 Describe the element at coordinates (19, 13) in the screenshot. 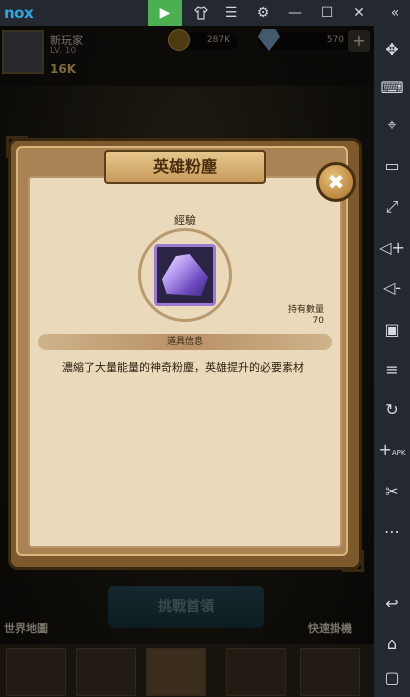

I see `nox-logo: nox` at that location.